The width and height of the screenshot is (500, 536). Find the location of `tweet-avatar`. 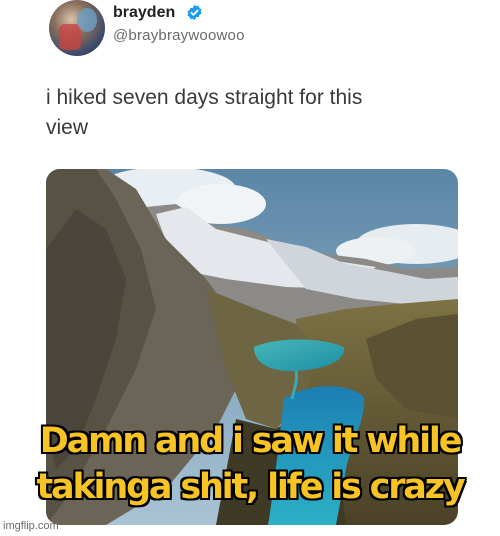

tweet-avatar is located at coordinates (77, 28).